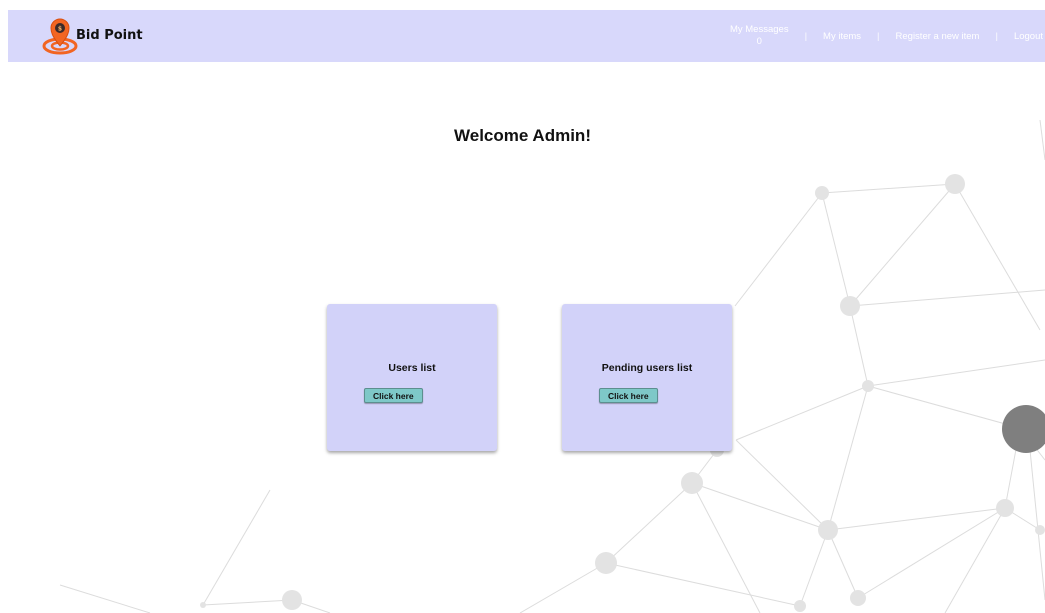 This screenshot has width=1045, height=613. Describe the element at coordinates (522, 135) in the screenshot. I see `welcome-heading: Welcome Admin!` at that location.